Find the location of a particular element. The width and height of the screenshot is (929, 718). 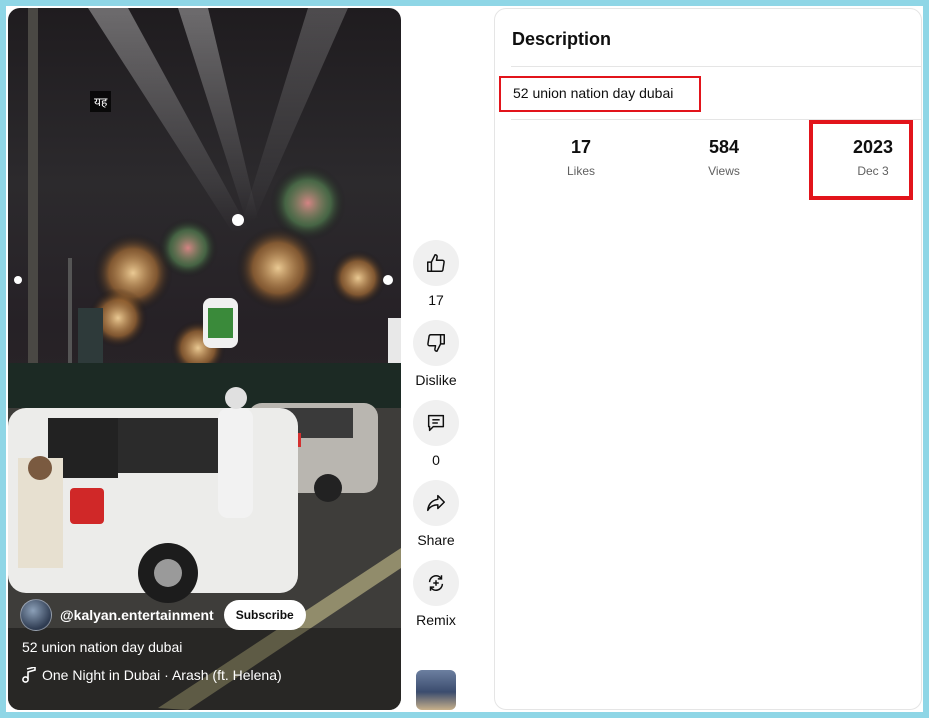

comment-action: 0 is located at coordinates (436, 434).